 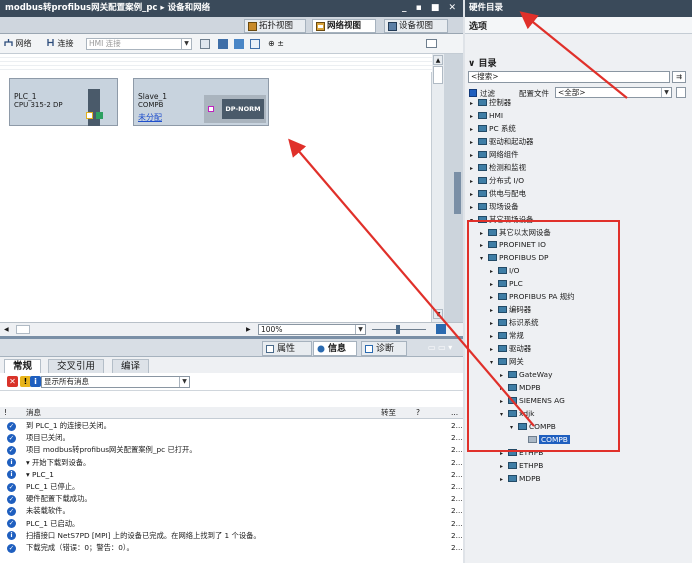 What do you see at coordinates (494, 207) in the screenshot?
I see `tree-item: ▸ 现场设备` at bounding box center [494, 207].